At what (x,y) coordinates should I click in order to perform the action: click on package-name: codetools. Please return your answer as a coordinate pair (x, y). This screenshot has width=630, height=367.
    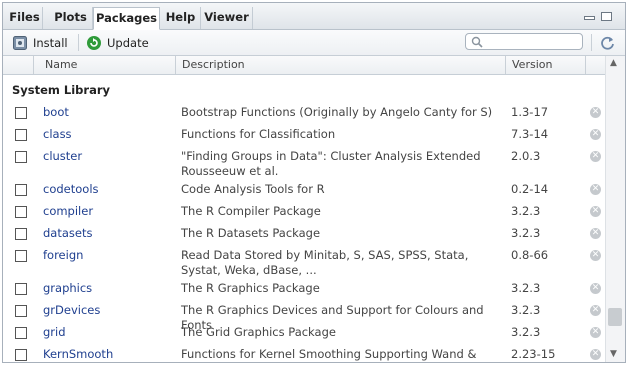
    Looking at the image, I should click on (71, 189).